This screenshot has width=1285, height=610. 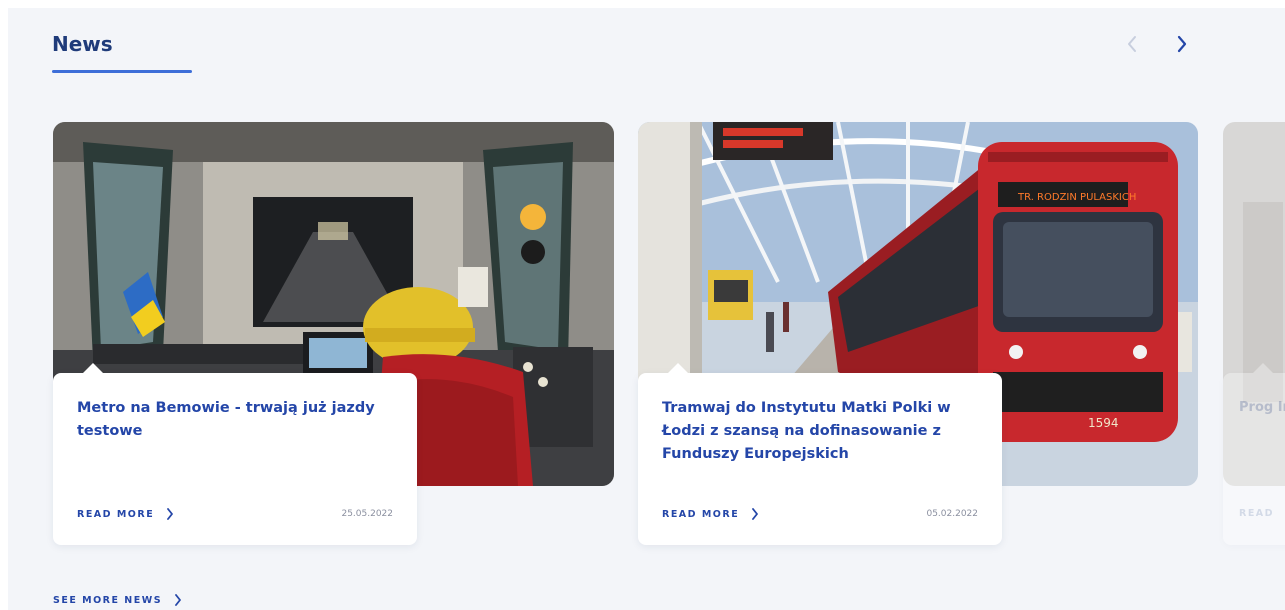 I want to click on card-date: 25.05.2022, so click(x=367, y=514).